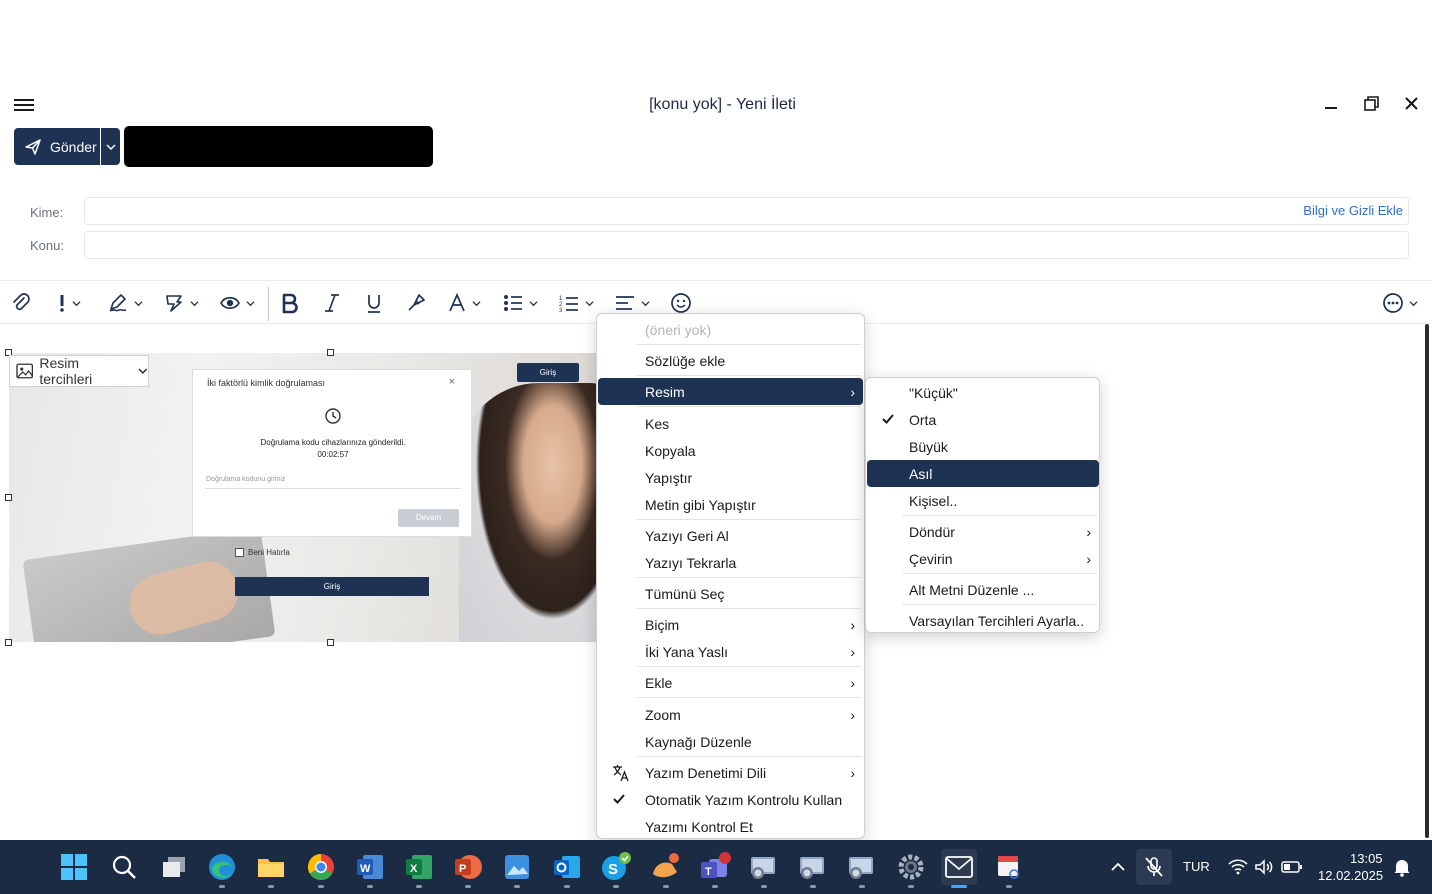 This screenshot has height=894, width=1432. Describe the element at coordinates (57, 146) in the screenshot. I see `send-button: Gönder` at that location.